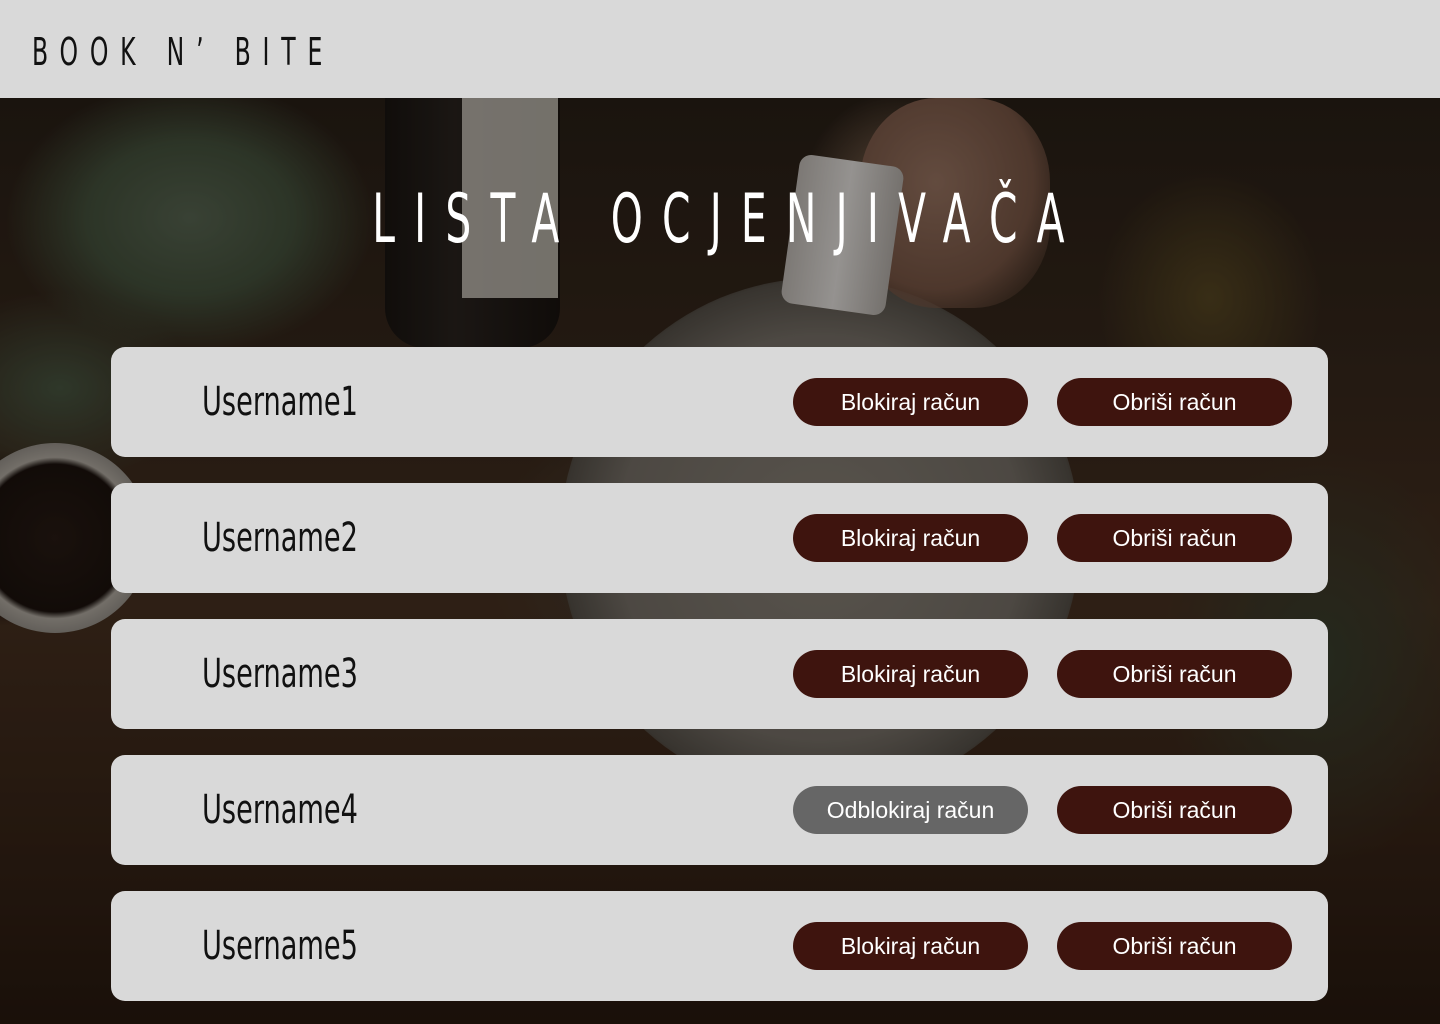  What do you see at coordinates (280, 810) in the screenshot?
I see `reviewer-username: Username4` at bounding box center [280, 810].